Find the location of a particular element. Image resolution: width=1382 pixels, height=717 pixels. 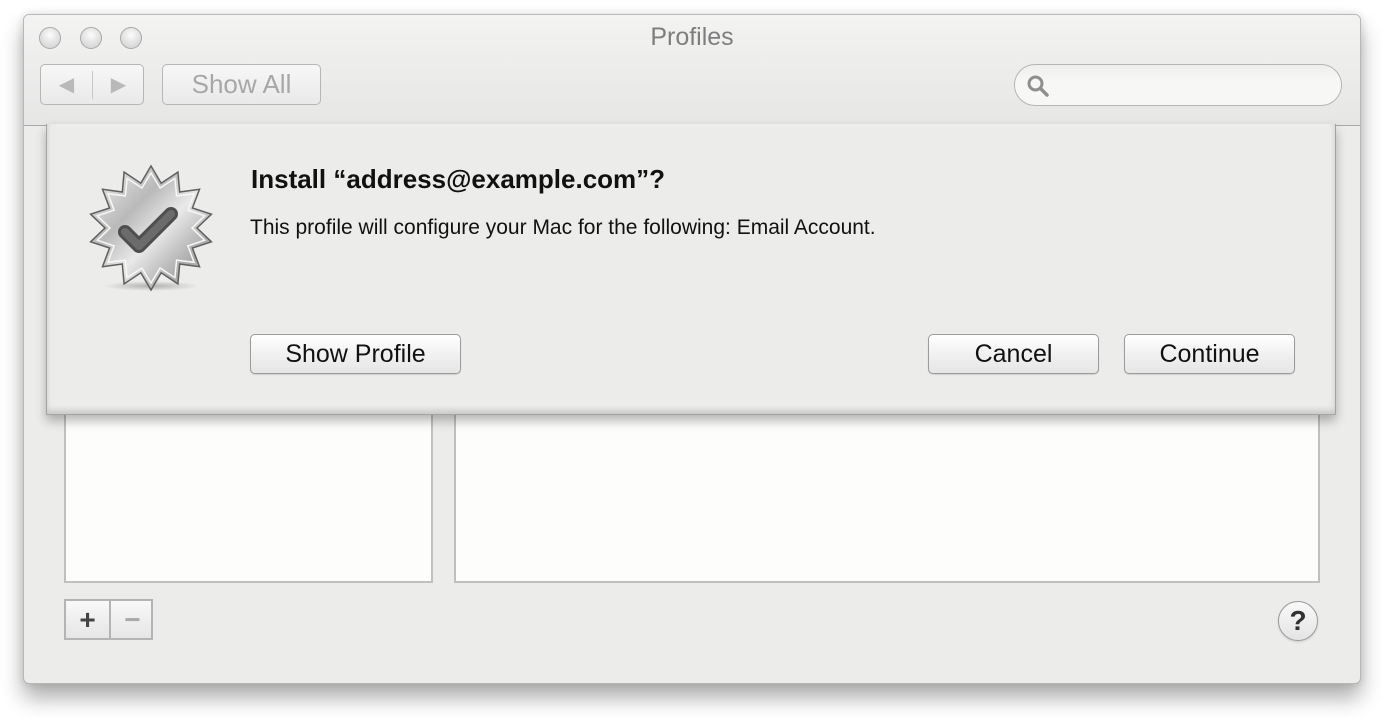

add-remove-control: + − is located at coordinates (108, 619).